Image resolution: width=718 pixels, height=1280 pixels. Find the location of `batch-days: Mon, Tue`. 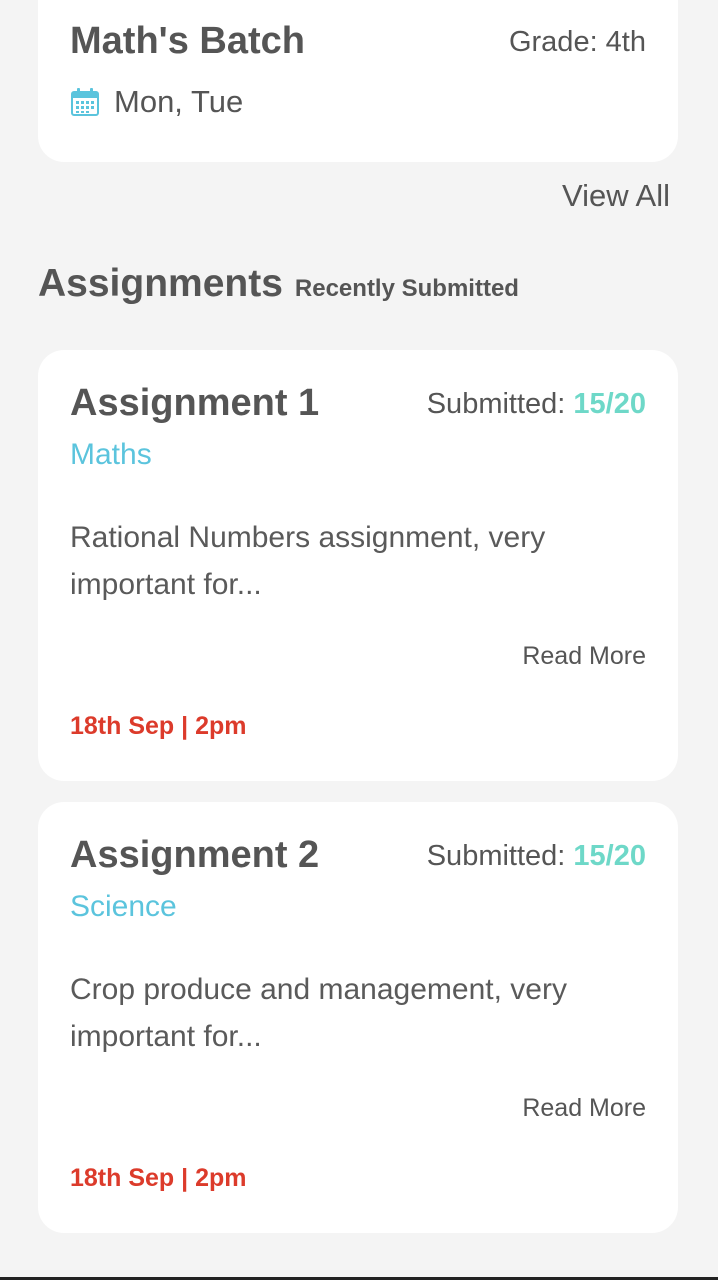

batch-days: Mon, Tue is located at coordinates (156, 102).